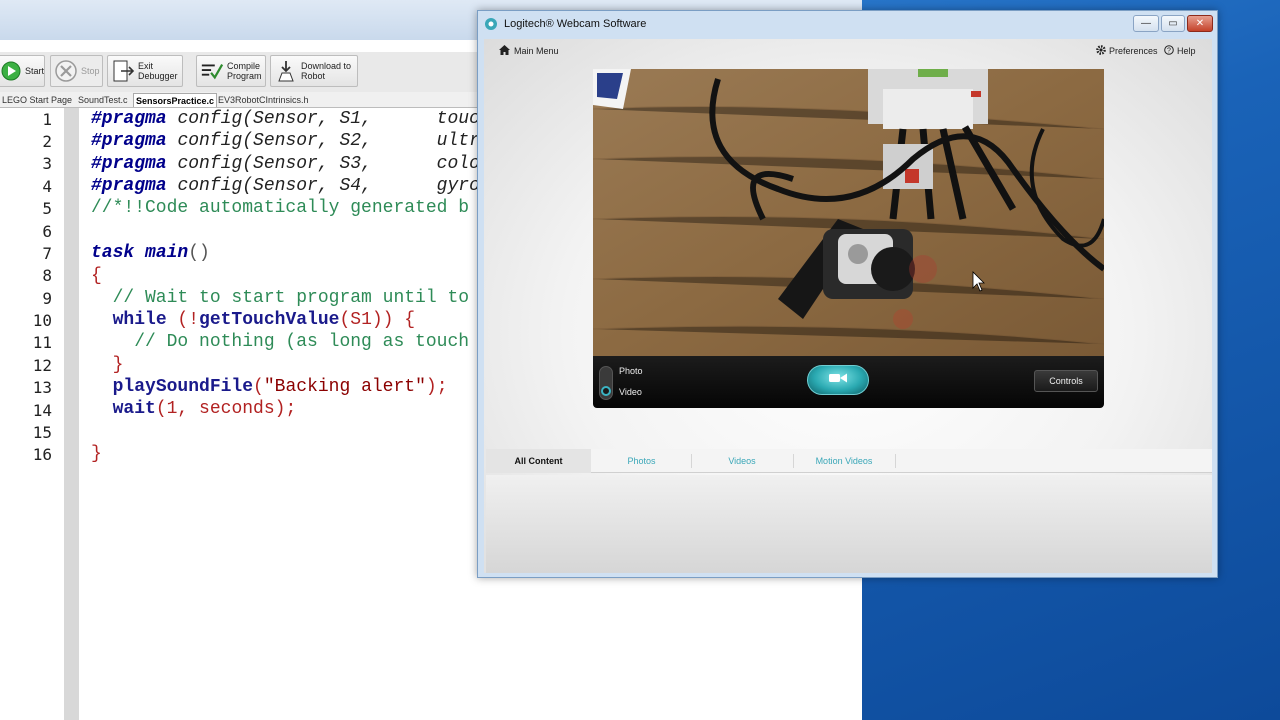 This screenshot has height=720, width=1280. Describe the element at coordinates (1186, 51) in the screenshot. I see `help-label: Help` at that location.